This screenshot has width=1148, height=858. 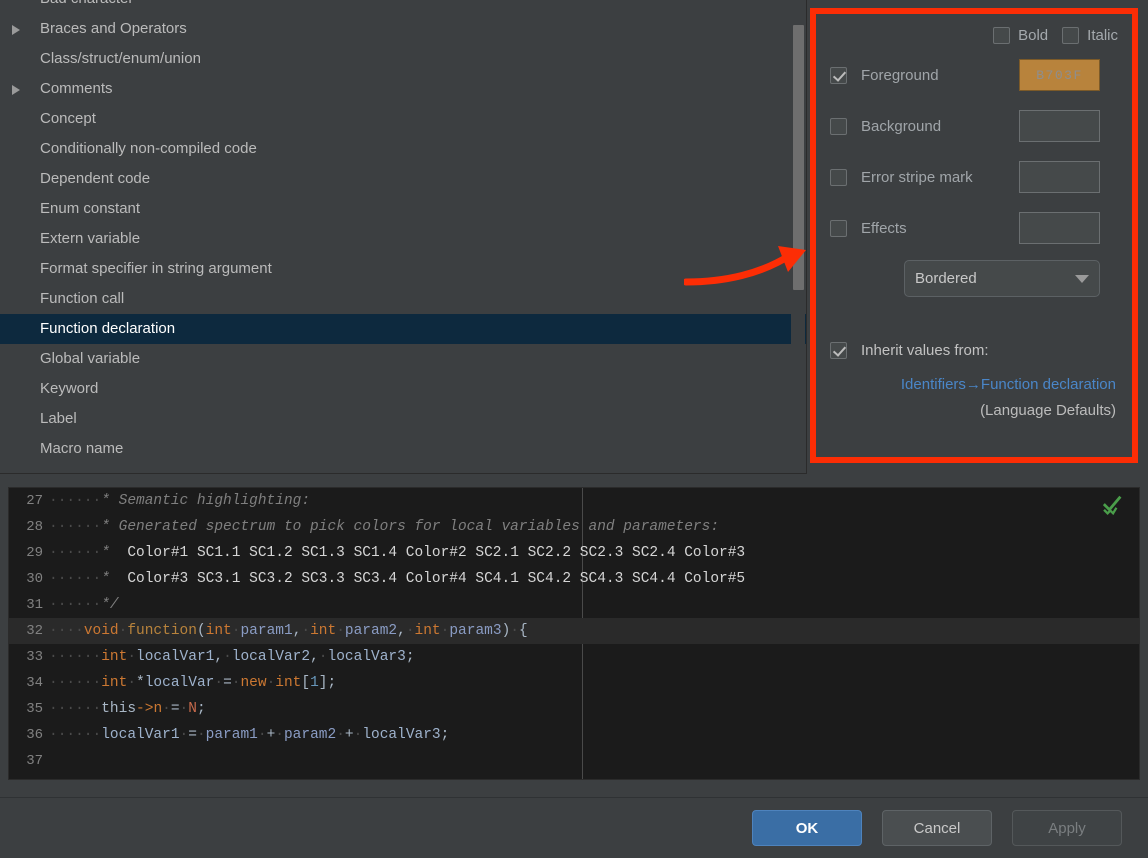 I want to click on scheme-list-item: Label, so click(x=403, y=419).